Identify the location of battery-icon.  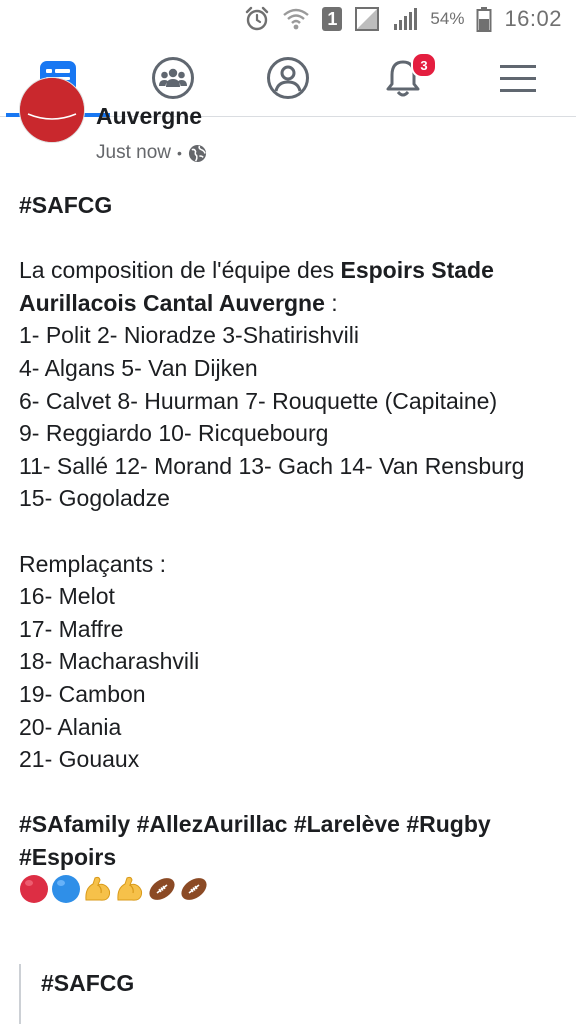
(484, 19).